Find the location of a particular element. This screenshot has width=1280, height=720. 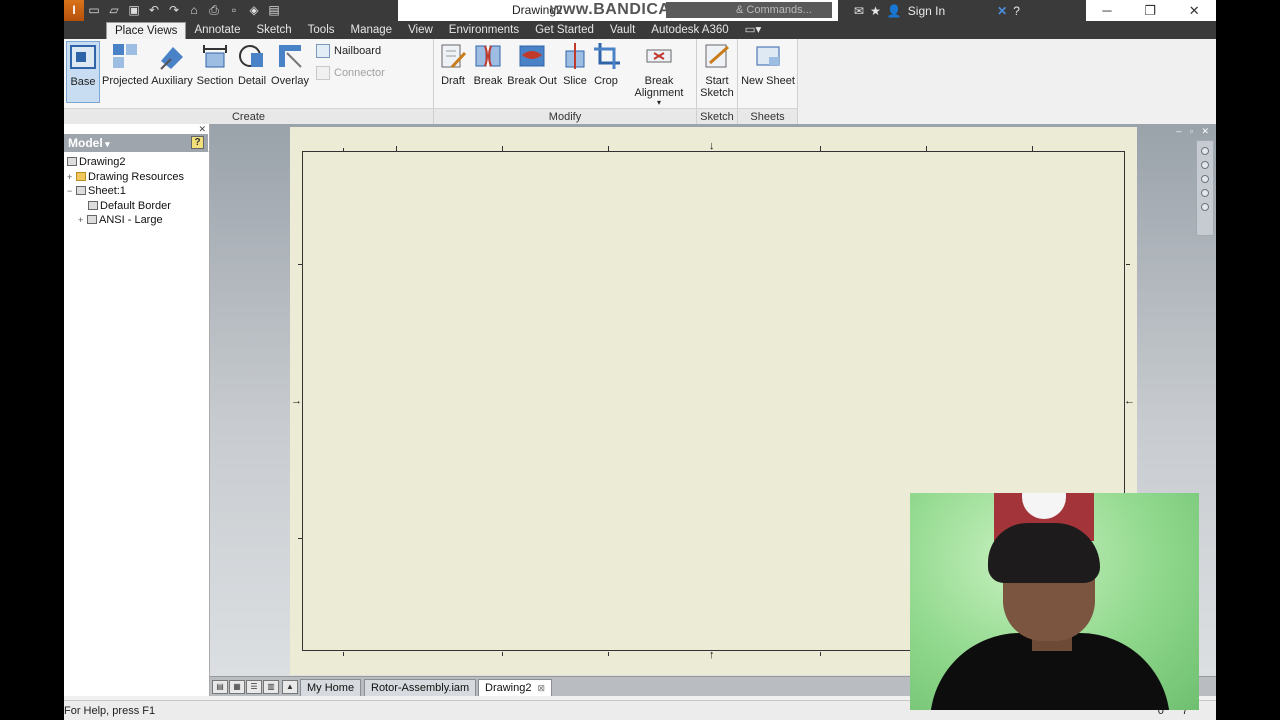

tile-icon: ▦ is located at coordinates (237, 687).